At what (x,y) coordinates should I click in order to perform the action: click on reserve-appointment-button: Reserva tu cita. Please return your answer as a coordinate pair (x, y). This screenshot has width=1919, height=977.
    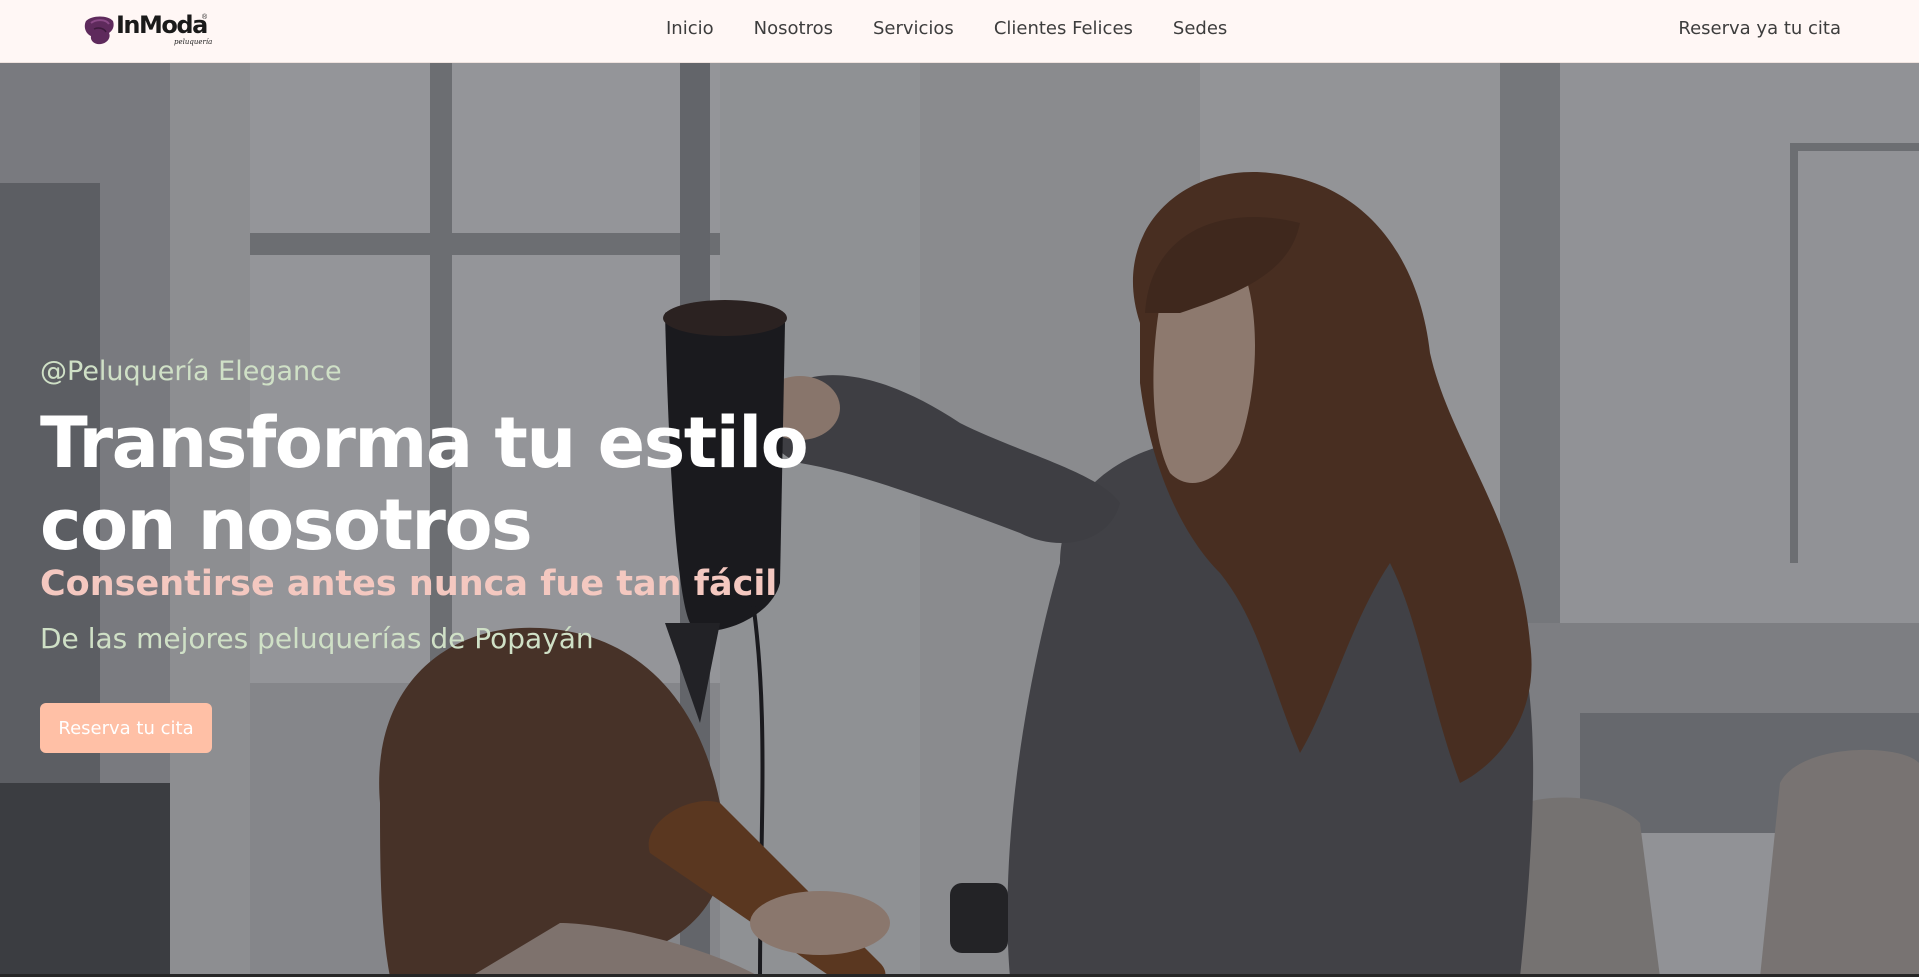
    Looking at the image, I should click on (126, 728).